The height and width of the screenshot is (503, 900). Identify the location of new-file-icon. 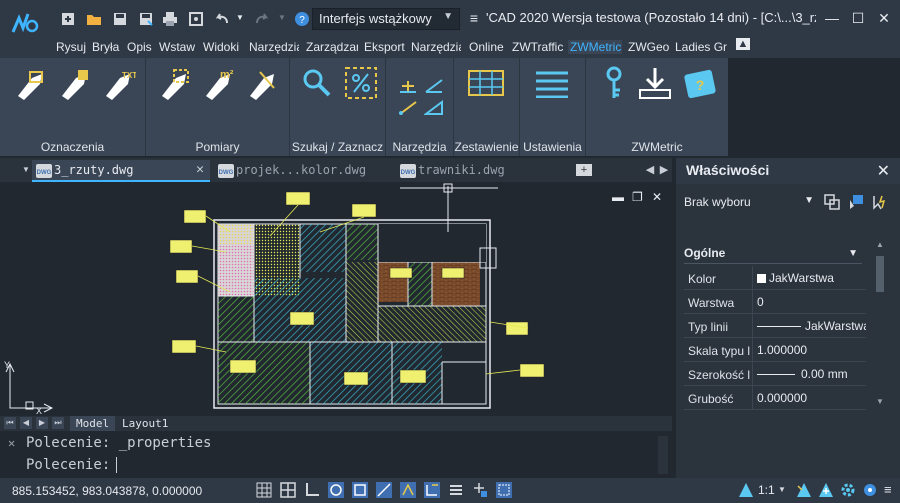
(68, 19).